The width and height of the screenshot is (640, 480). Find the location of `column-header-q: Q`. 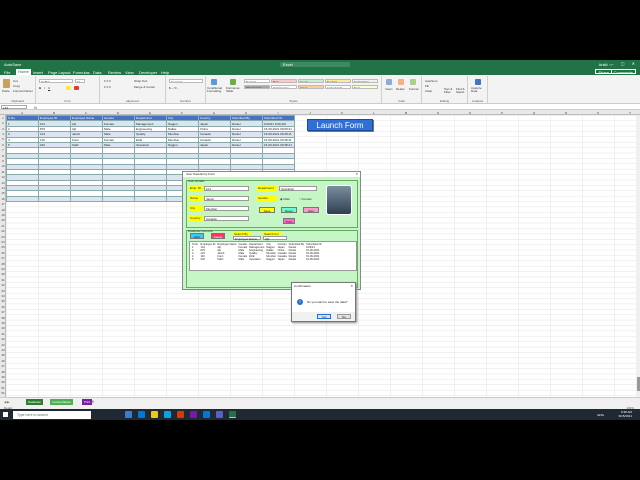

column-header-q: Q is located at coordinates (534, 113).